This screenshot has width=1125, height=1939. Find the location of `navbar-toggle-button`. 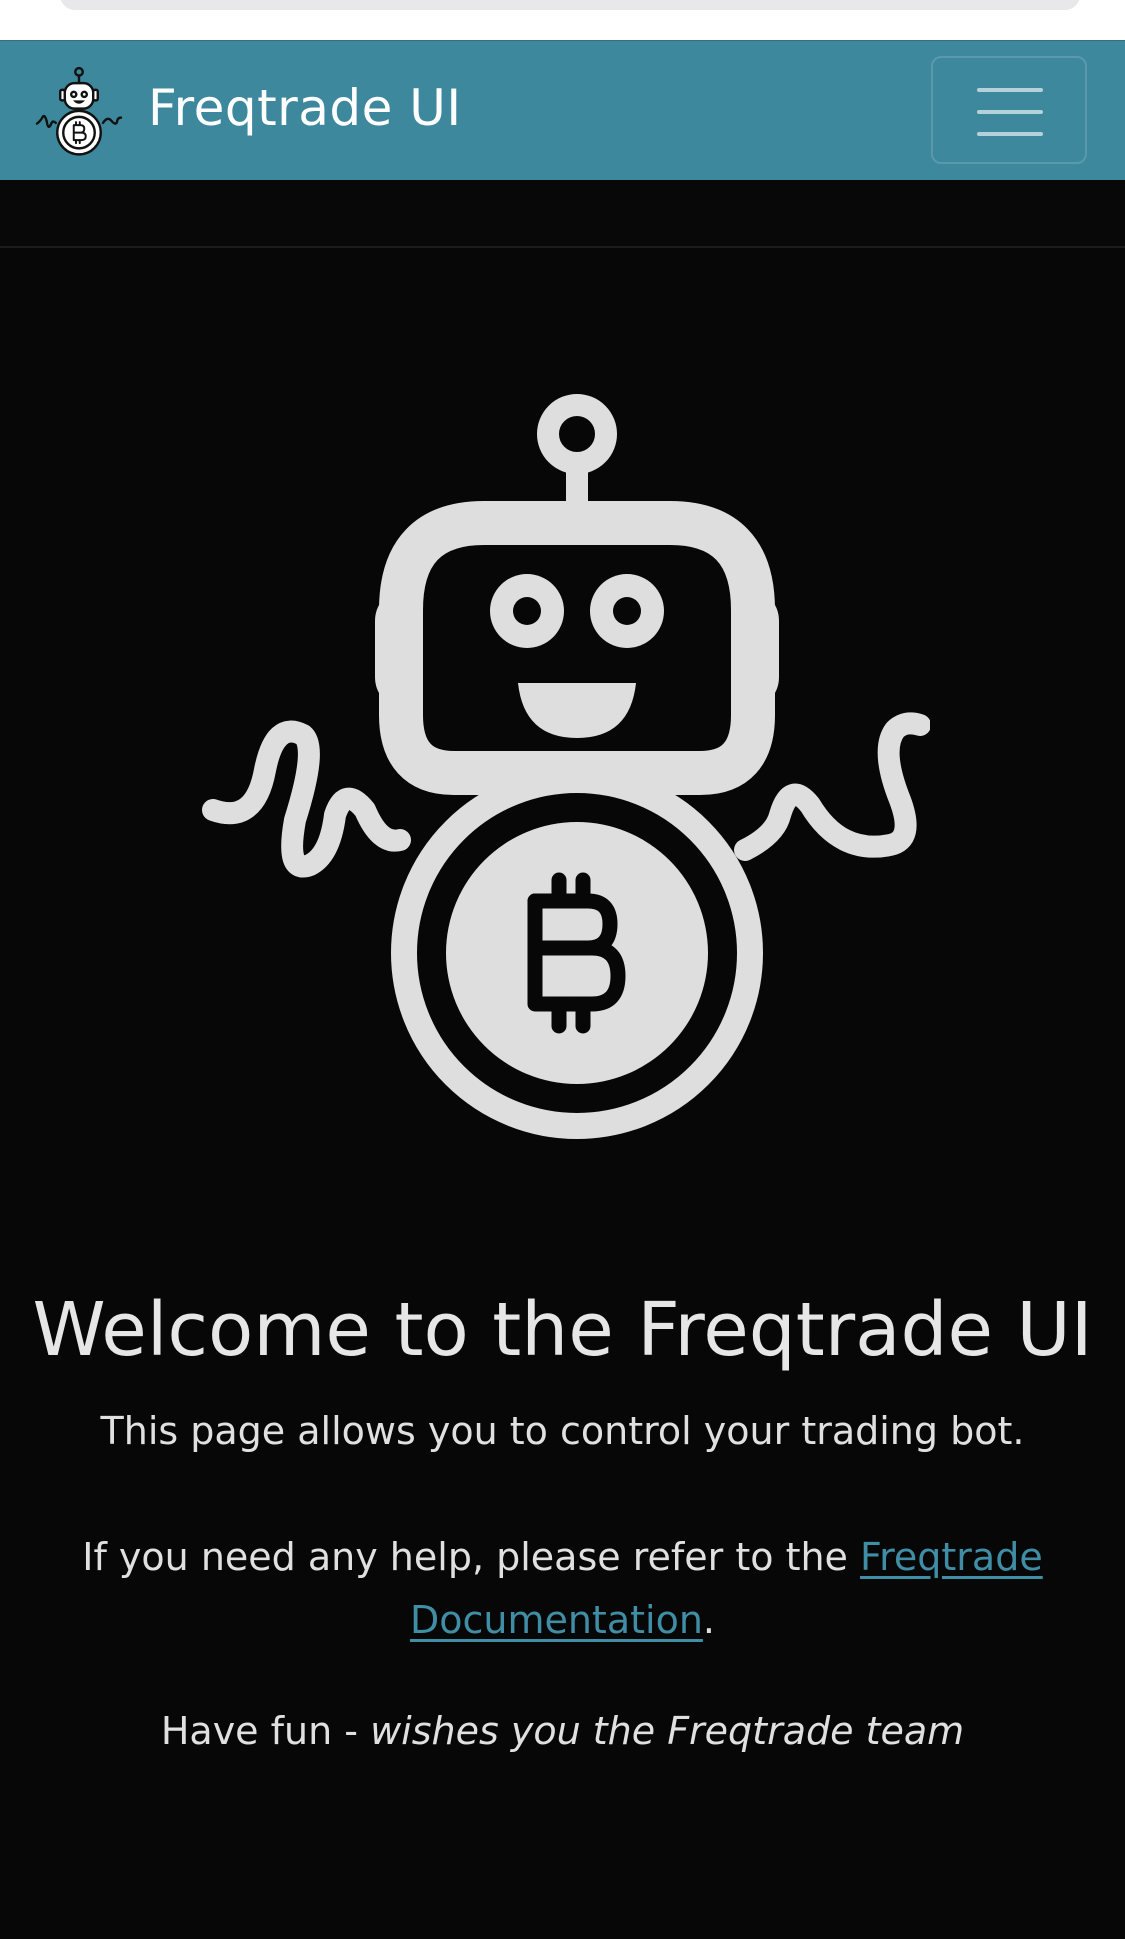

navbar-toggle-button is located at coordinates (1009, 110).